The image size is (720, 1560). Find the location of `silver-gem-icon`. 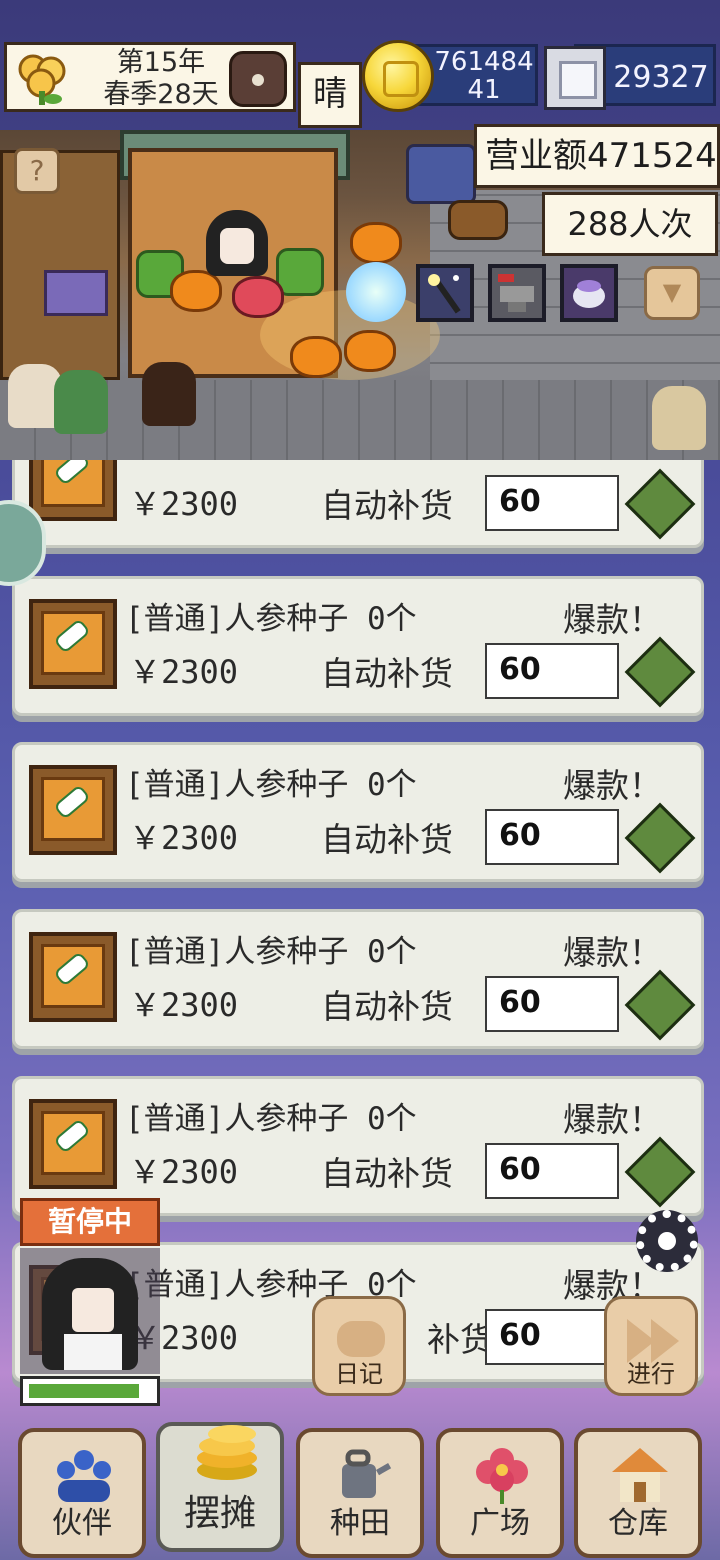

silver-gem-icon is located at coordinates (575, 78).